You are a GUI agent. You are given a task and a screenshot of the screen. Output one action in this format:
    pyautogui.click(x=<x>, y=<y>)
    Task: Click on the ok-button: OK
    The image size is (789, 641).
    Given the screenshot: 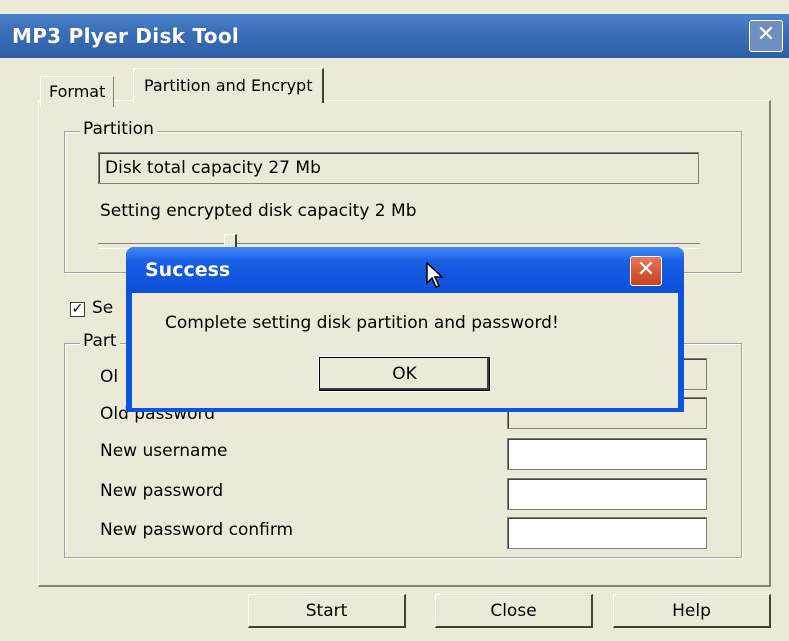 What is the action you would take?
    pyautogui.click(x=404, y=374)
    